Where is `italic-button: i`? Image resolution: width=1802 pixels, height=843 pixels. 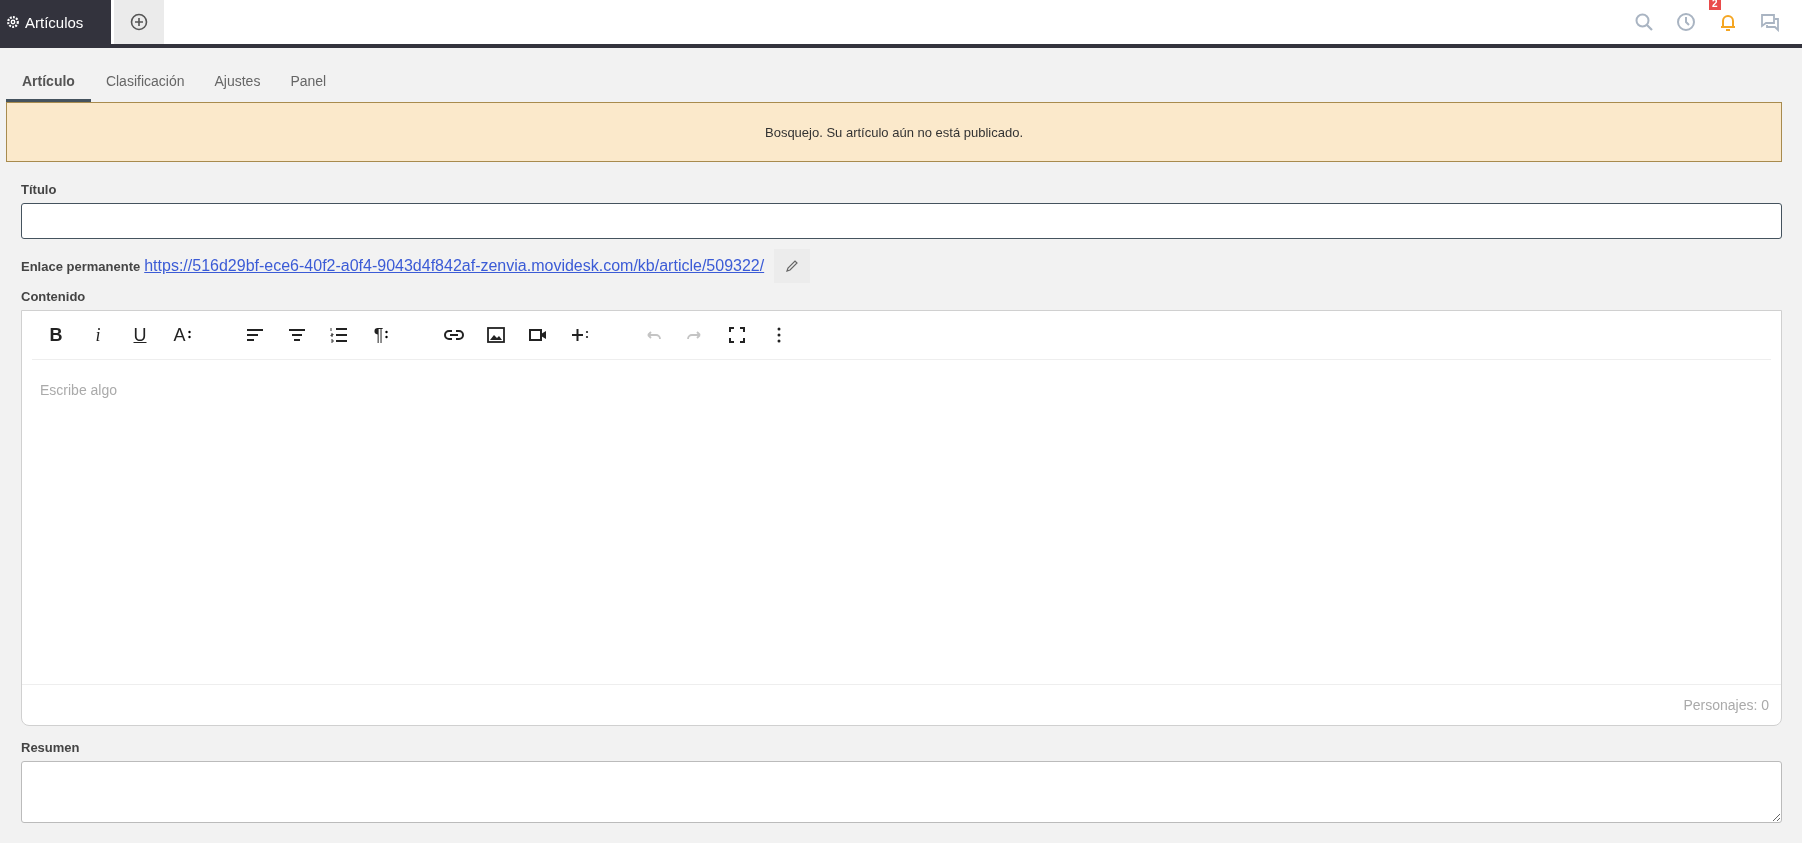 italic-button: i is located at coordinates (98, 335).